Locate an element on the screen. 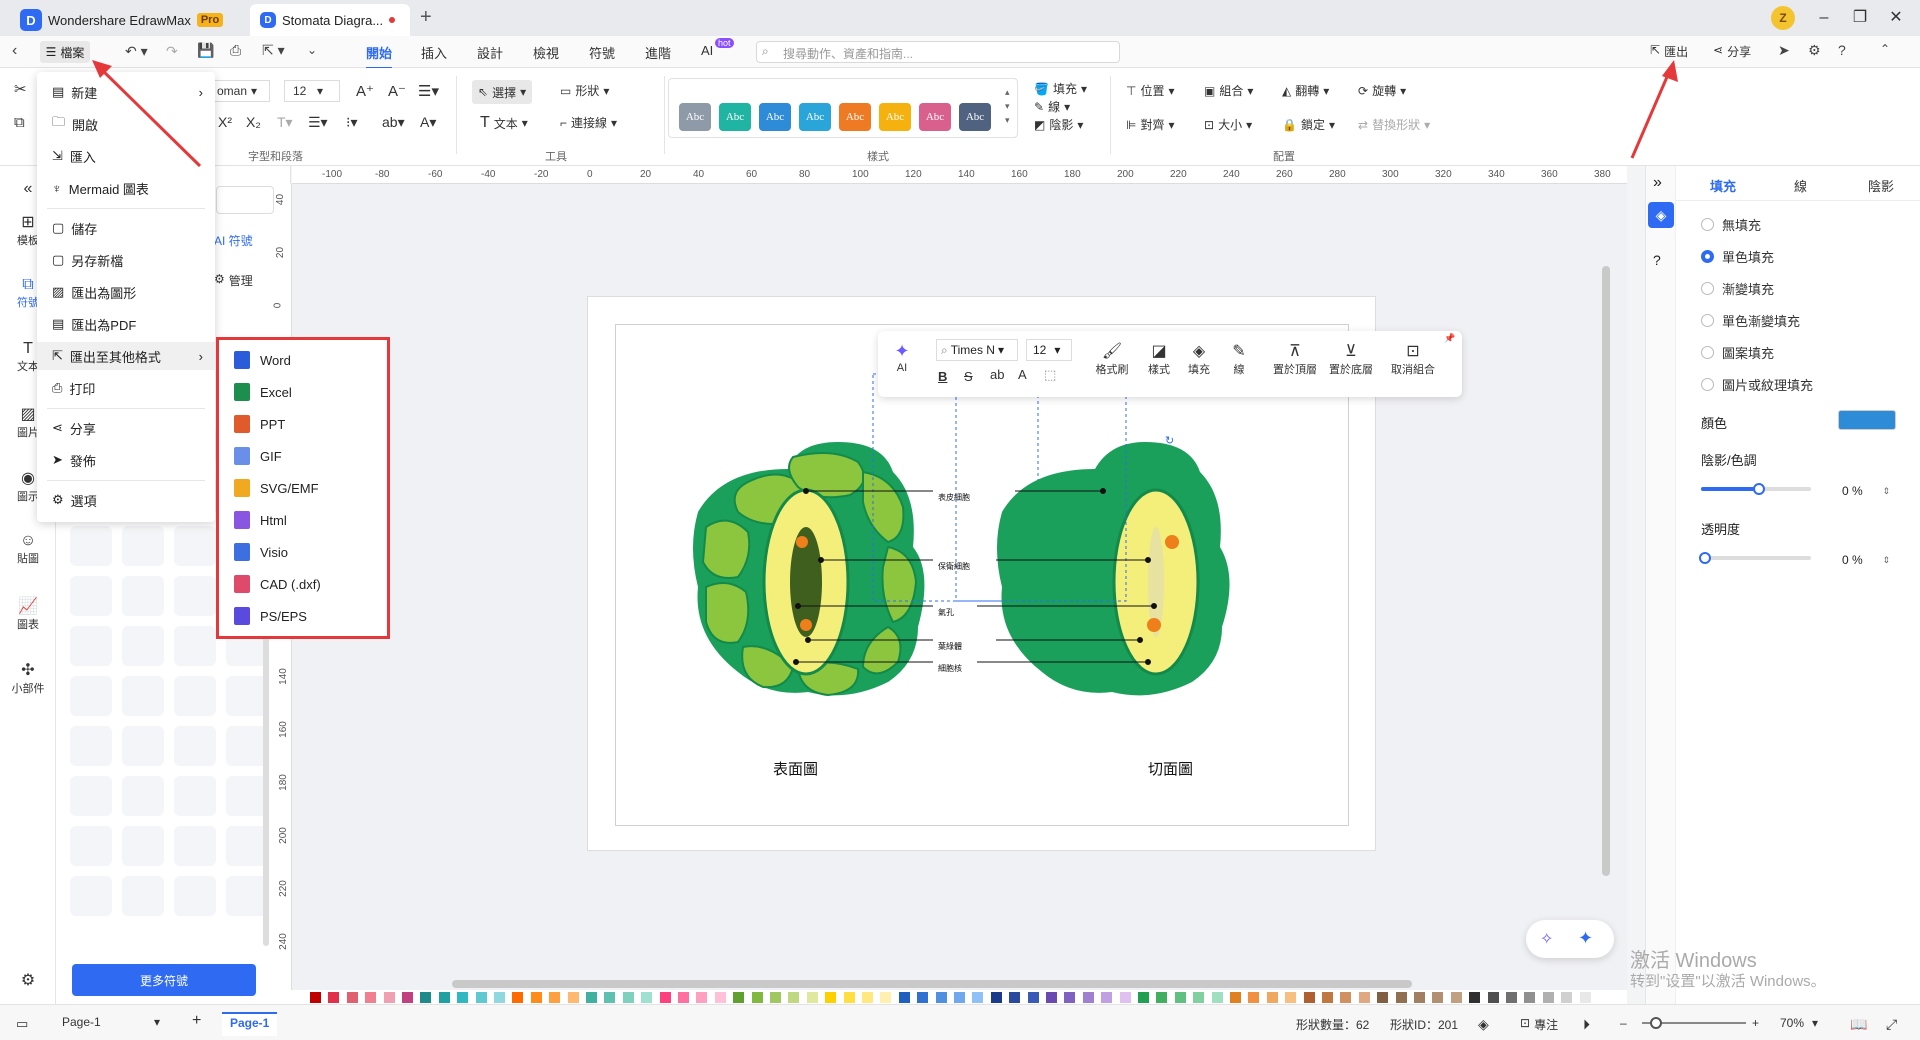 This screenshot has width=1920, height=1040. ai-sparkle-icon: ✦ is located at coordinates (1585, 938).